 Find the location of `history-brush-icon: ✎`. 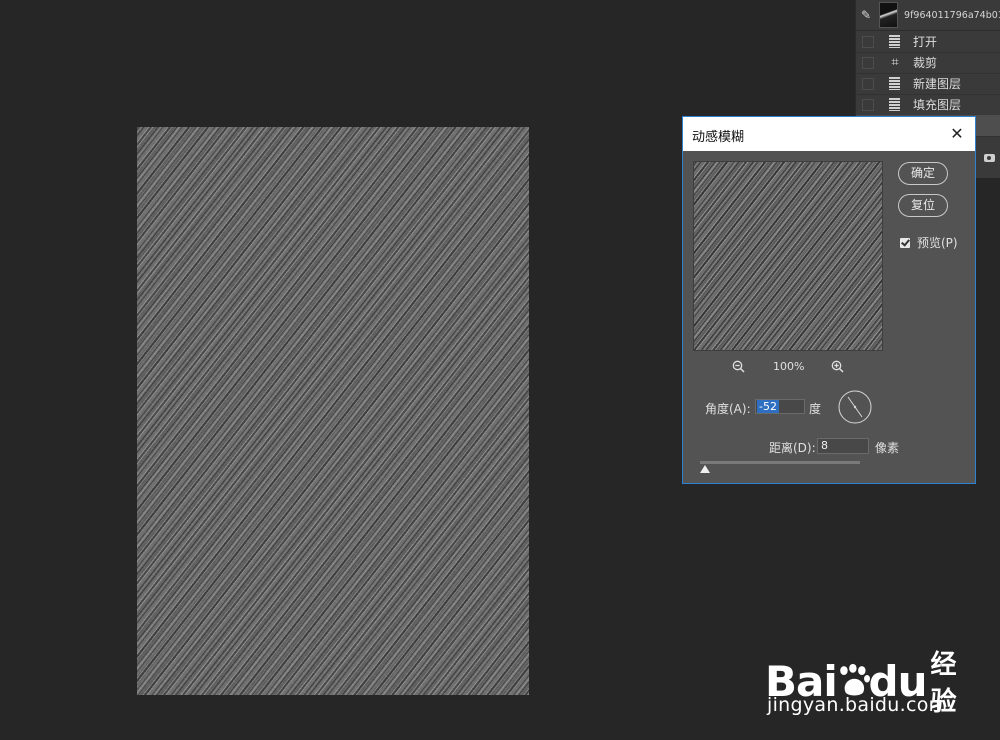

history-brush-icon: ✎ is located at coordinates (866, 15).